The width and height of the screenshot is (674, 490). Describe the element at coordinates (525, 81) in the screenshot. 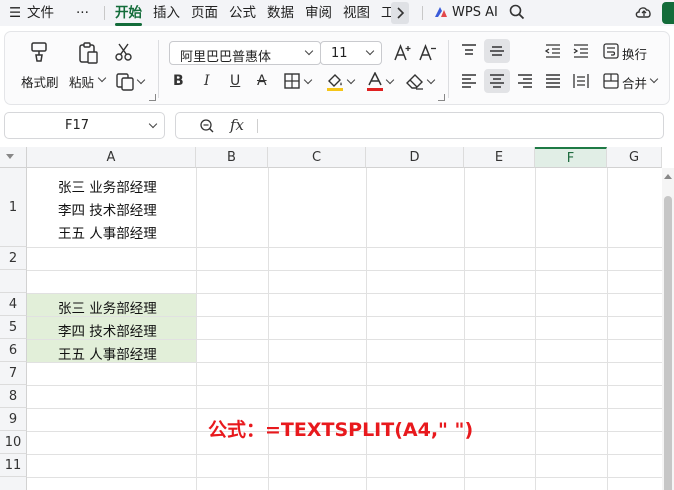

I see `align-right-icon` at that location.